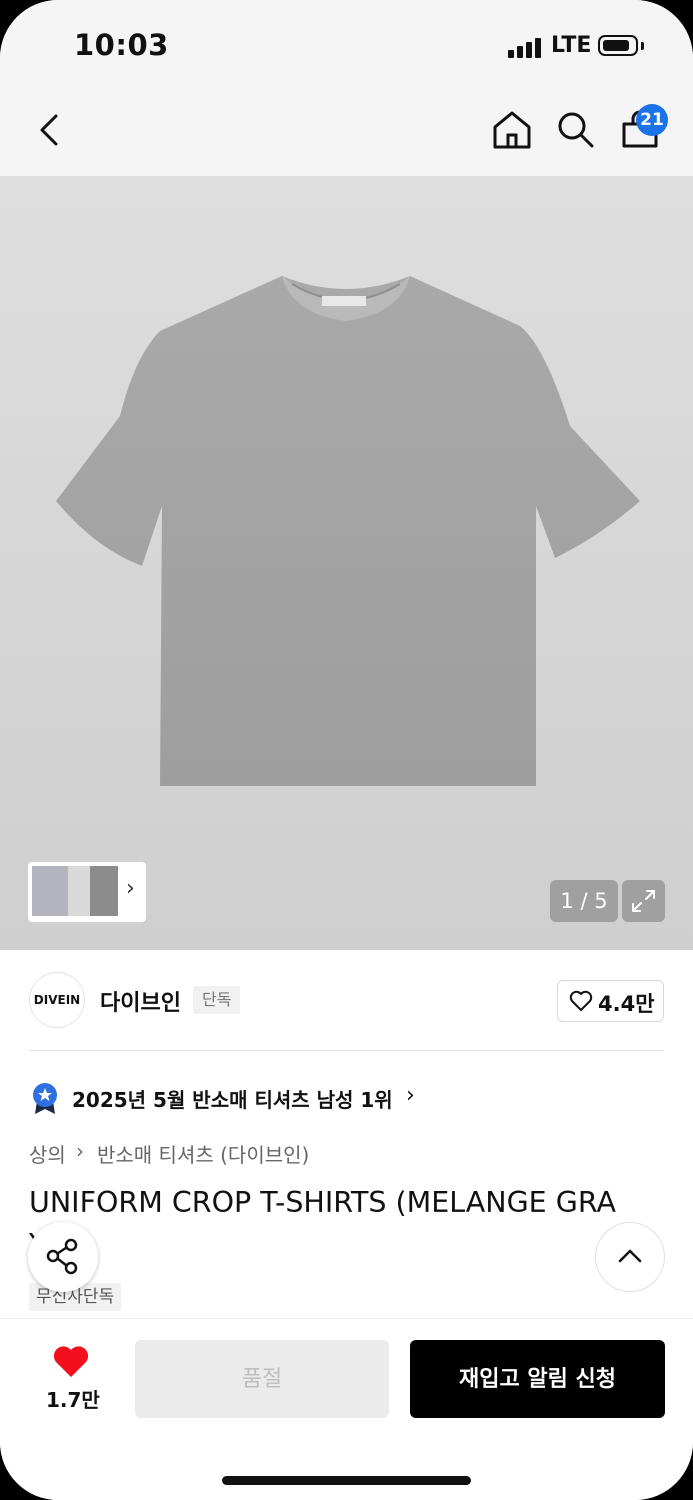 The height and width of the screenshot is (1500, 693). I want to click on share-button, so click(63, 1257).